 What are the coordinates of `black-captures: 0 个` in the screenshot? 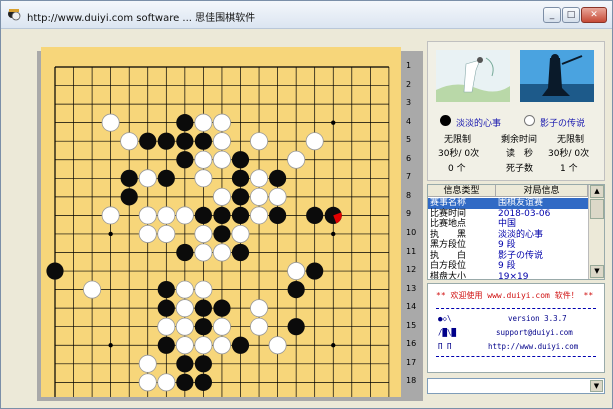 It's located at (457, 169).